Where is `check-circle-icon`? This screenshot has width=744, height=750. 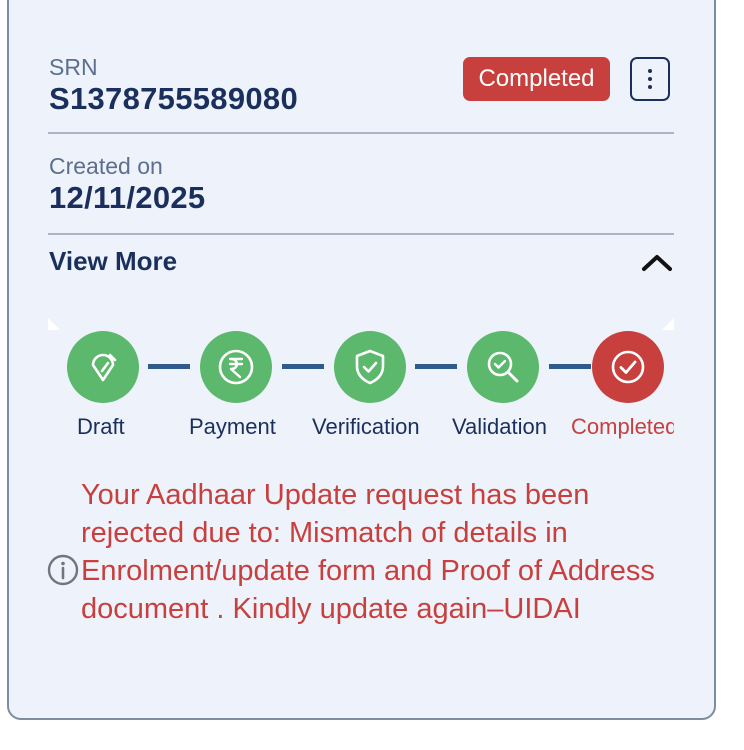
check-circle-icon is located at coordinates (628, 367).